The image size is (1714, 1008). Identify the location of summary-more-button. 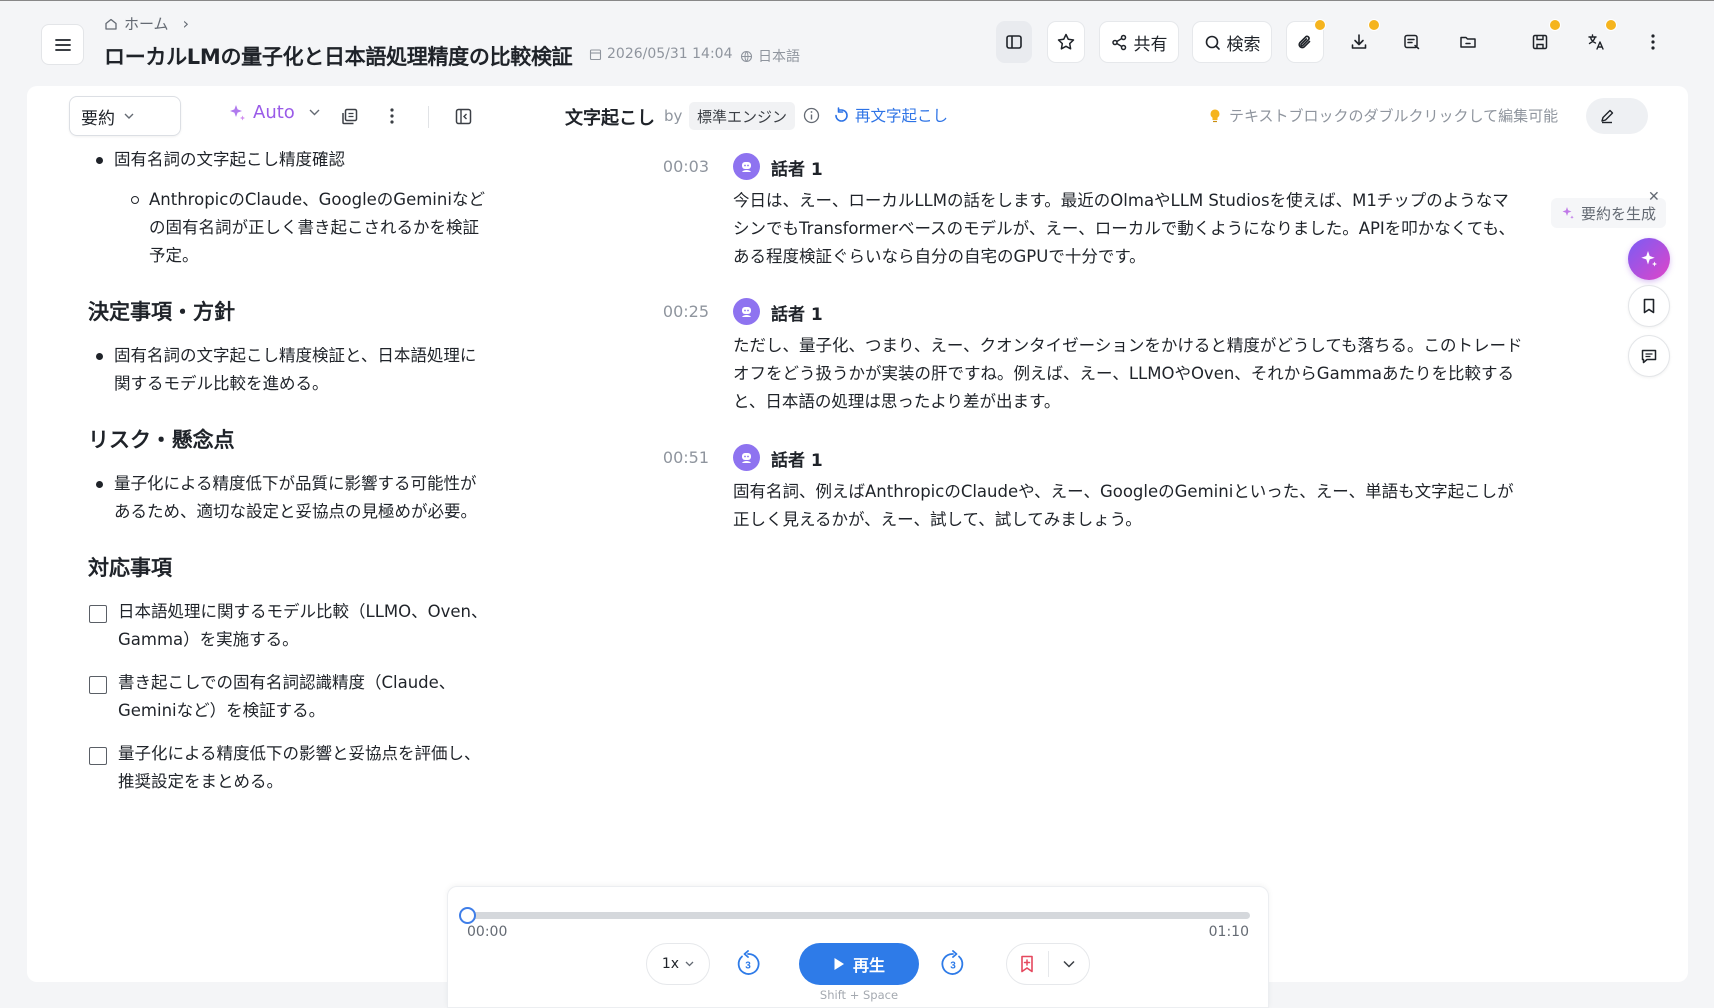
(392, 116).